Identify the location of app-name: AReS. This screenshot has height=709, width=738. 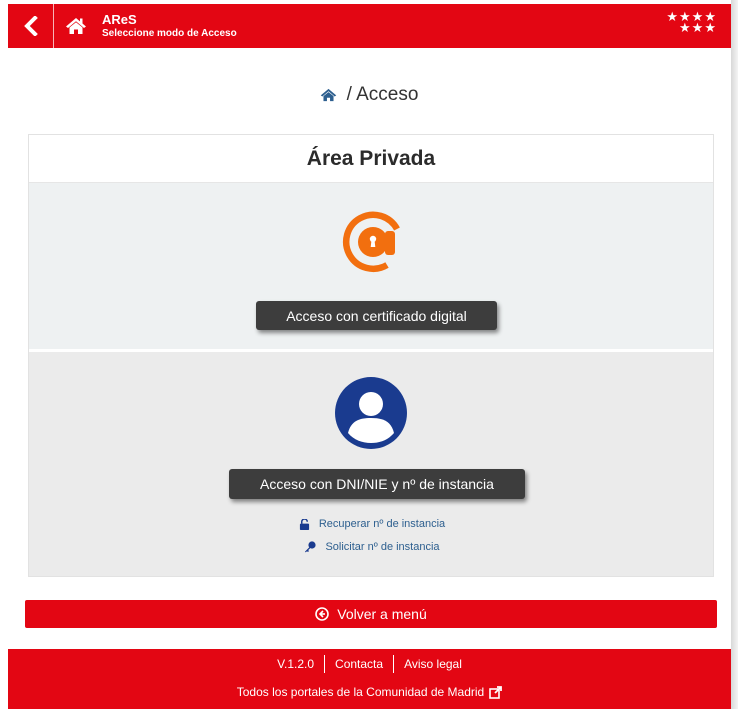
(119, 19).